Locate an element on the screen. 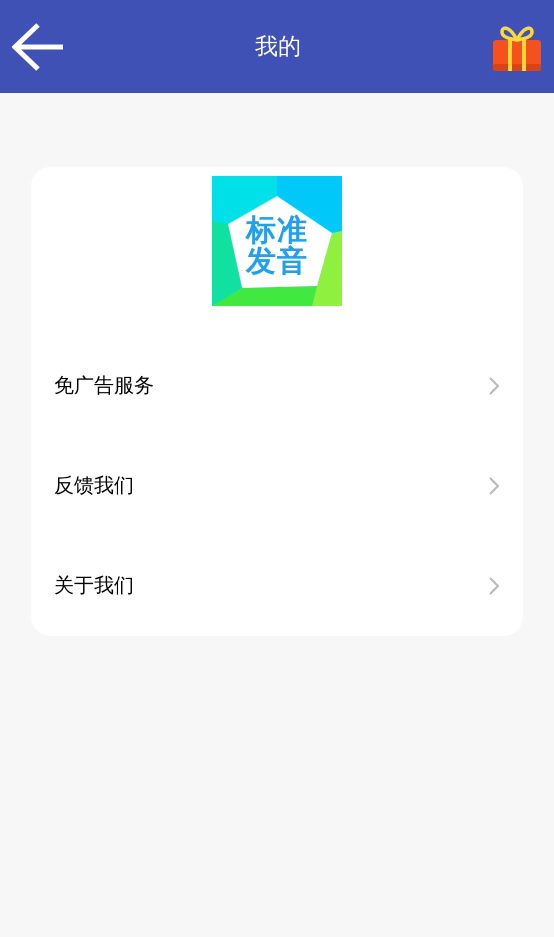 The width and height of the screenshot is (554, 937). menu-label: 关于我们 is located at coordinates (94, 586).